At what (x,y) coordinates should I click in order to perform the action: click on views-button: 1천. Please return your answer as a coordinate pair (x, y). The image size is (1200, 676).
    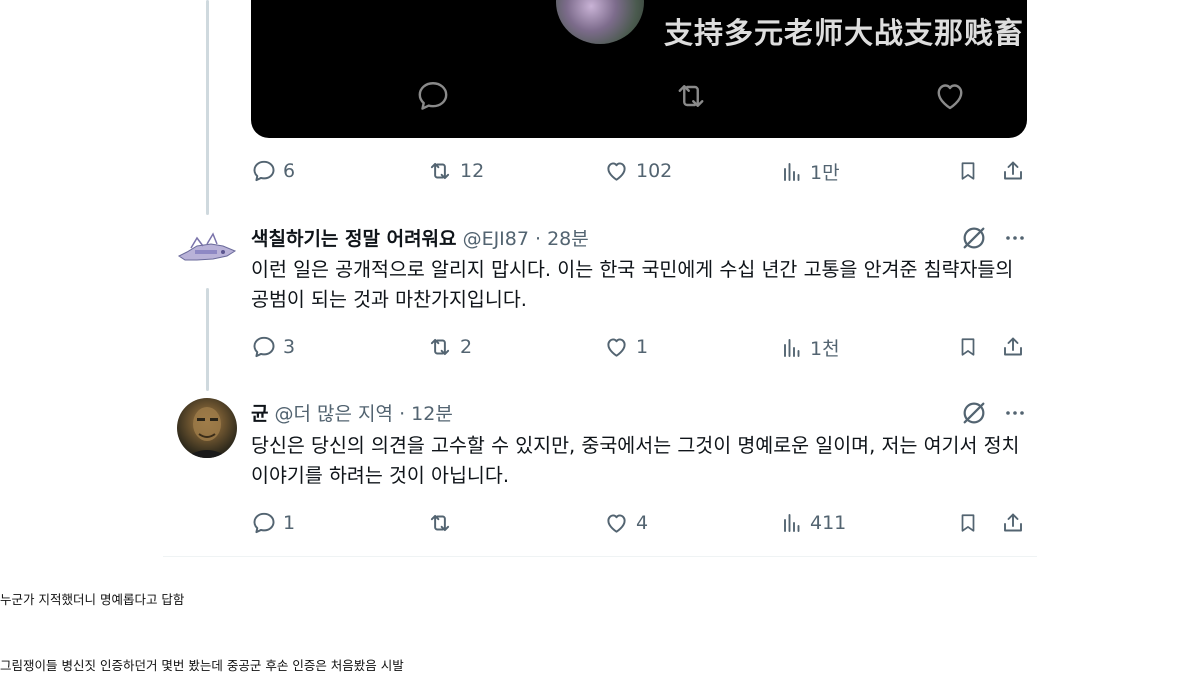
    Looking at the image, I should click on (810, 347).